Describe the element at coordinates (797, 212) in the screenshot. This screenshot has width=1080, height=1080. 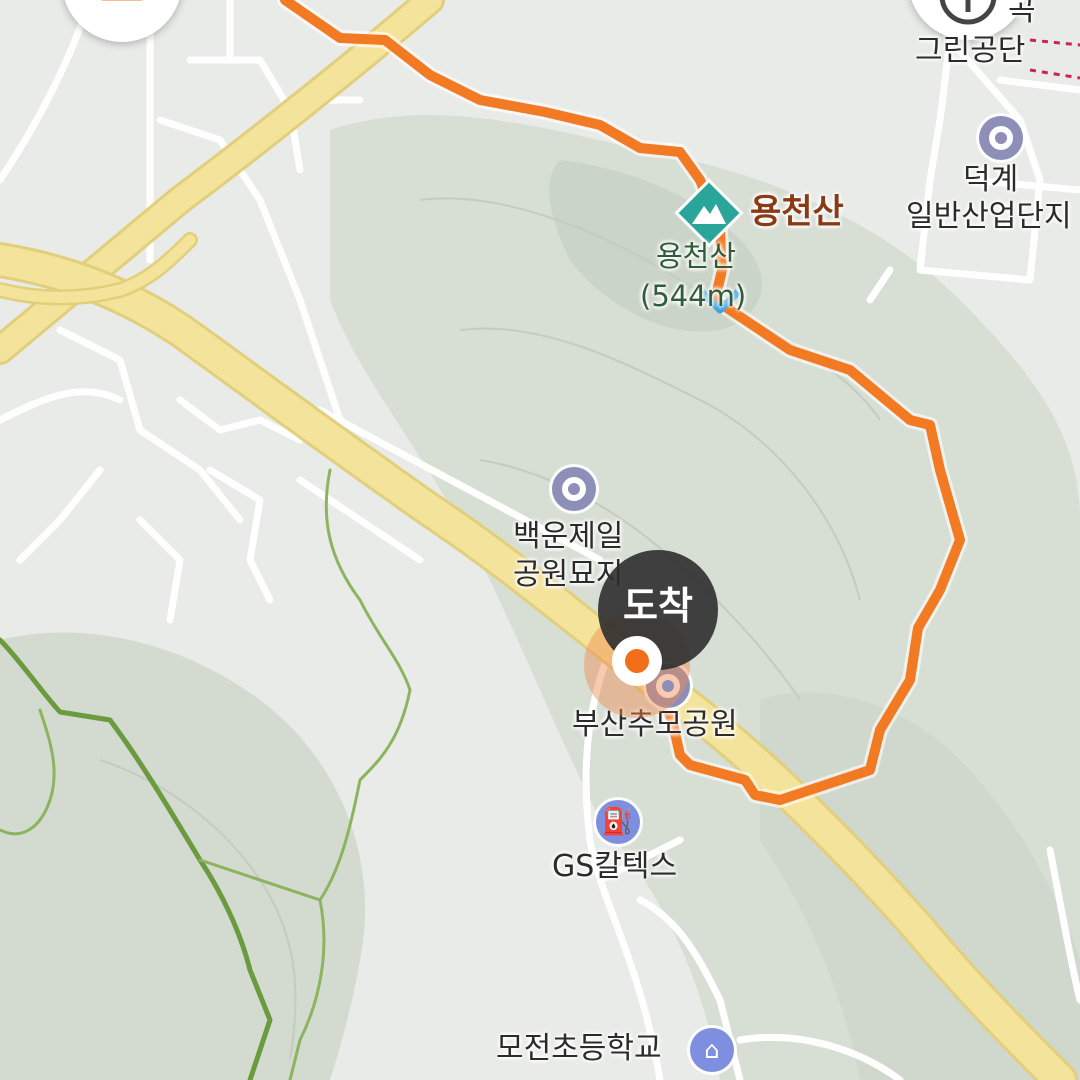
I see `peak-name-label: 용천산` at that location.